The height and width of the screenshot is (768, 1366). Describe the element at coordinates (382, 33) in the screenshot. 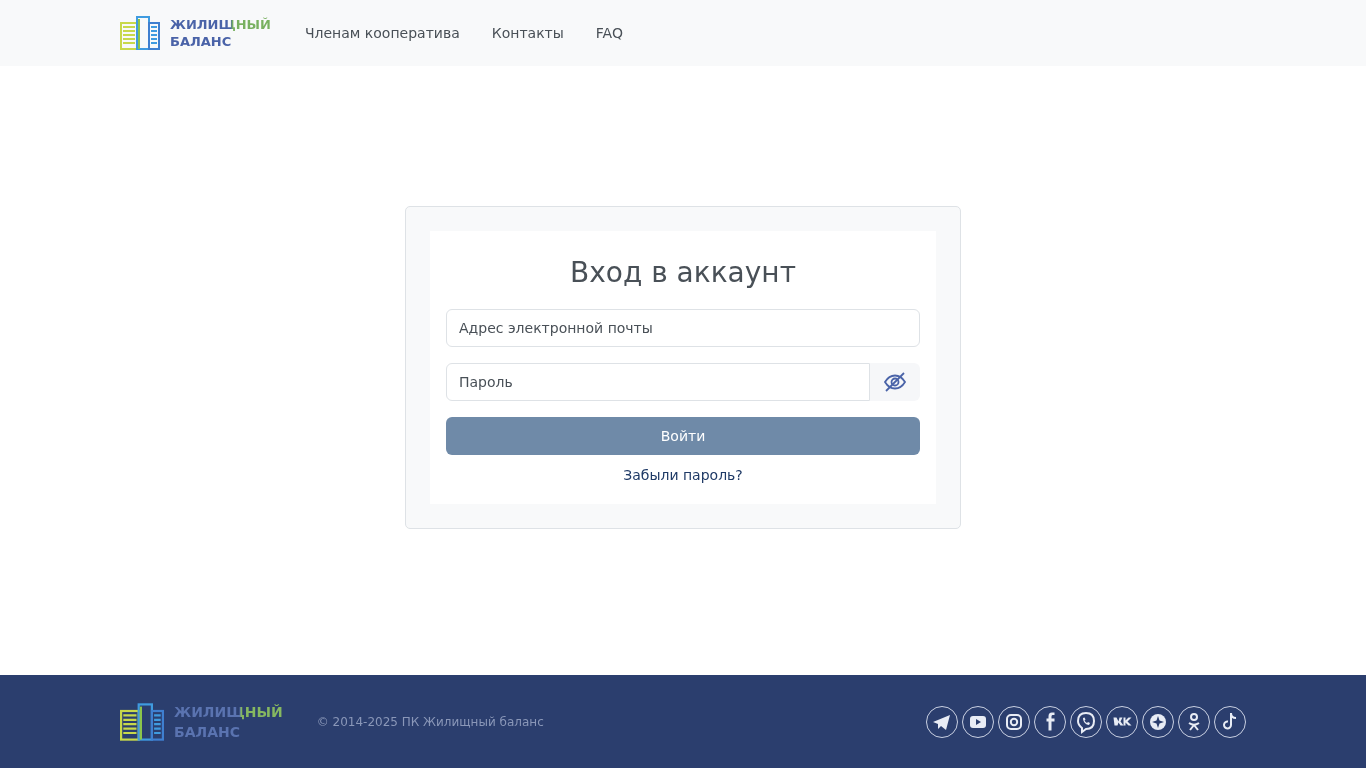

I see `nav-link: Членам кооператива` at that location.